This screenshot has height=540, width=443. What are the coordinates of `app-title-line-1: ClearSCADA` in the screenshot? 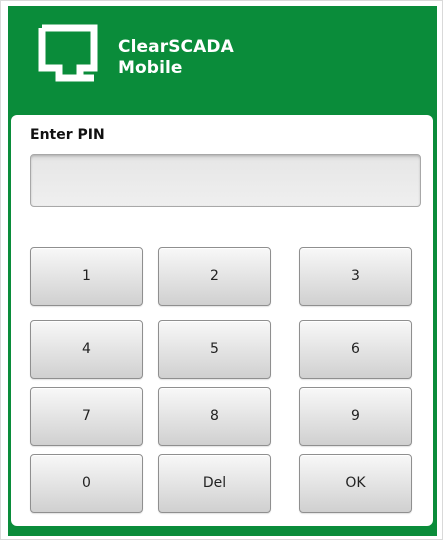 It's located at (176, 47).